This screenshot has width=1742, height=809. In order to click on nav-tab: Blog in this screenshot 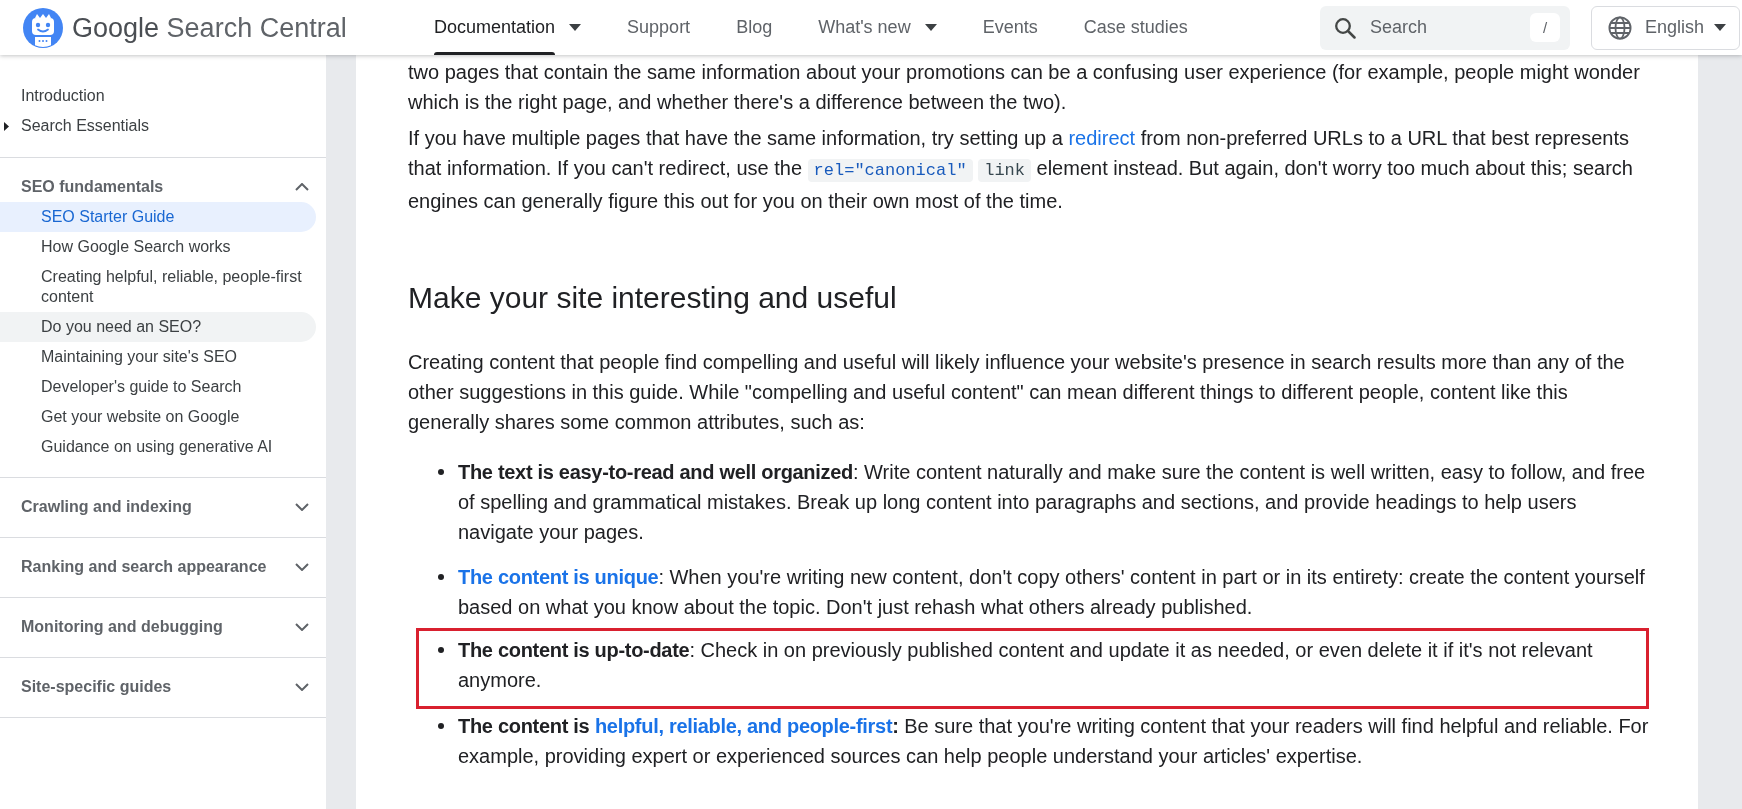, I will do `click(754, 27)`.